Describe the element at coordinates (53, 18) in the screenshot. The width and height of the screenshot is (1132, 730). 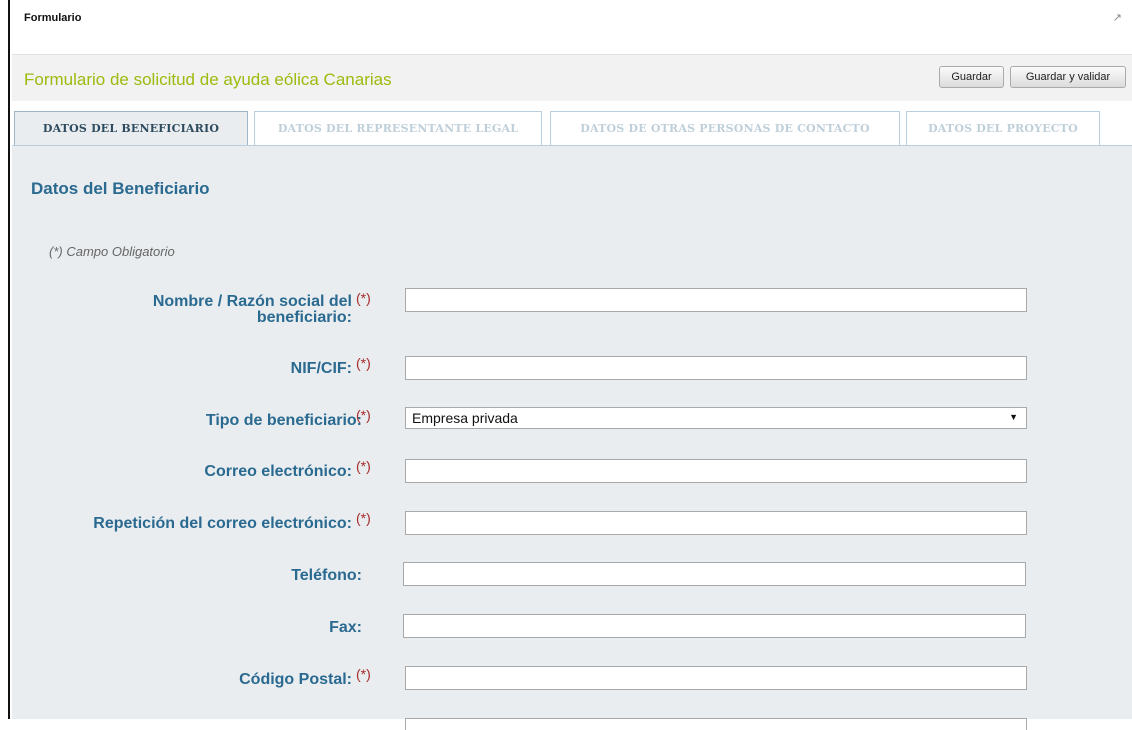
I see `window-title: Formulario` at that location.